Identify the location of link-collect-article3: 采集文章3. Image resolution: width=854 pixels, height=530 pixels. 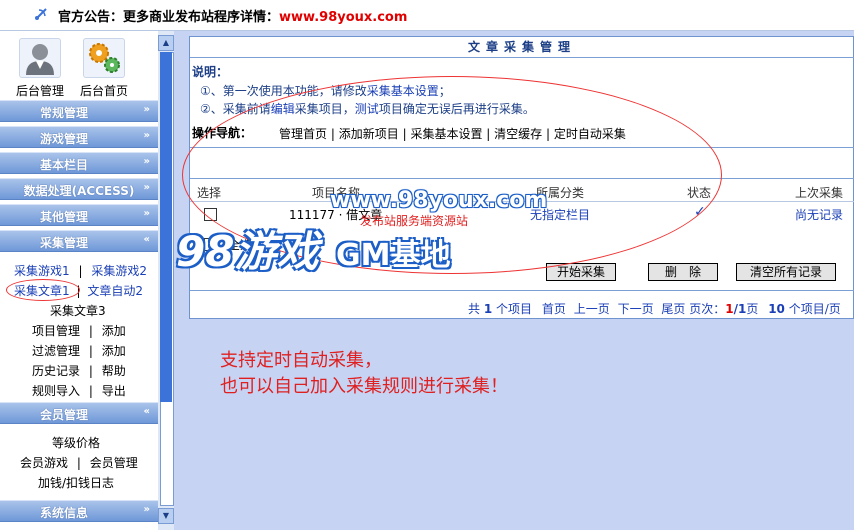
(78, 310).